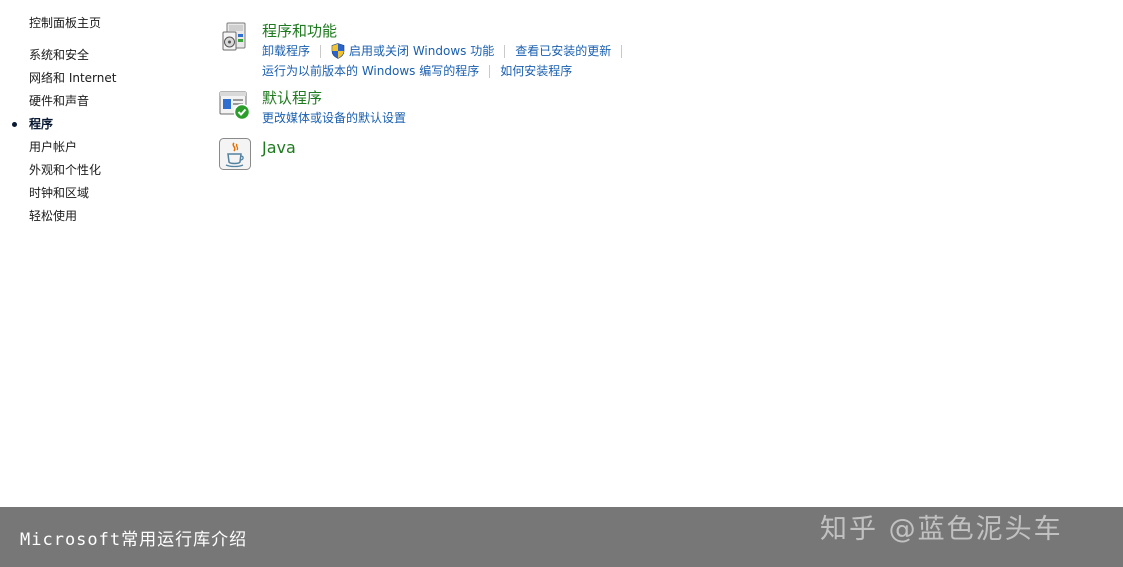 Image resolution: width=1123 pixels, height=567 pixels. I want to click on link-row-1: 更改媒体或设备的默认设置, so click(334, 118).